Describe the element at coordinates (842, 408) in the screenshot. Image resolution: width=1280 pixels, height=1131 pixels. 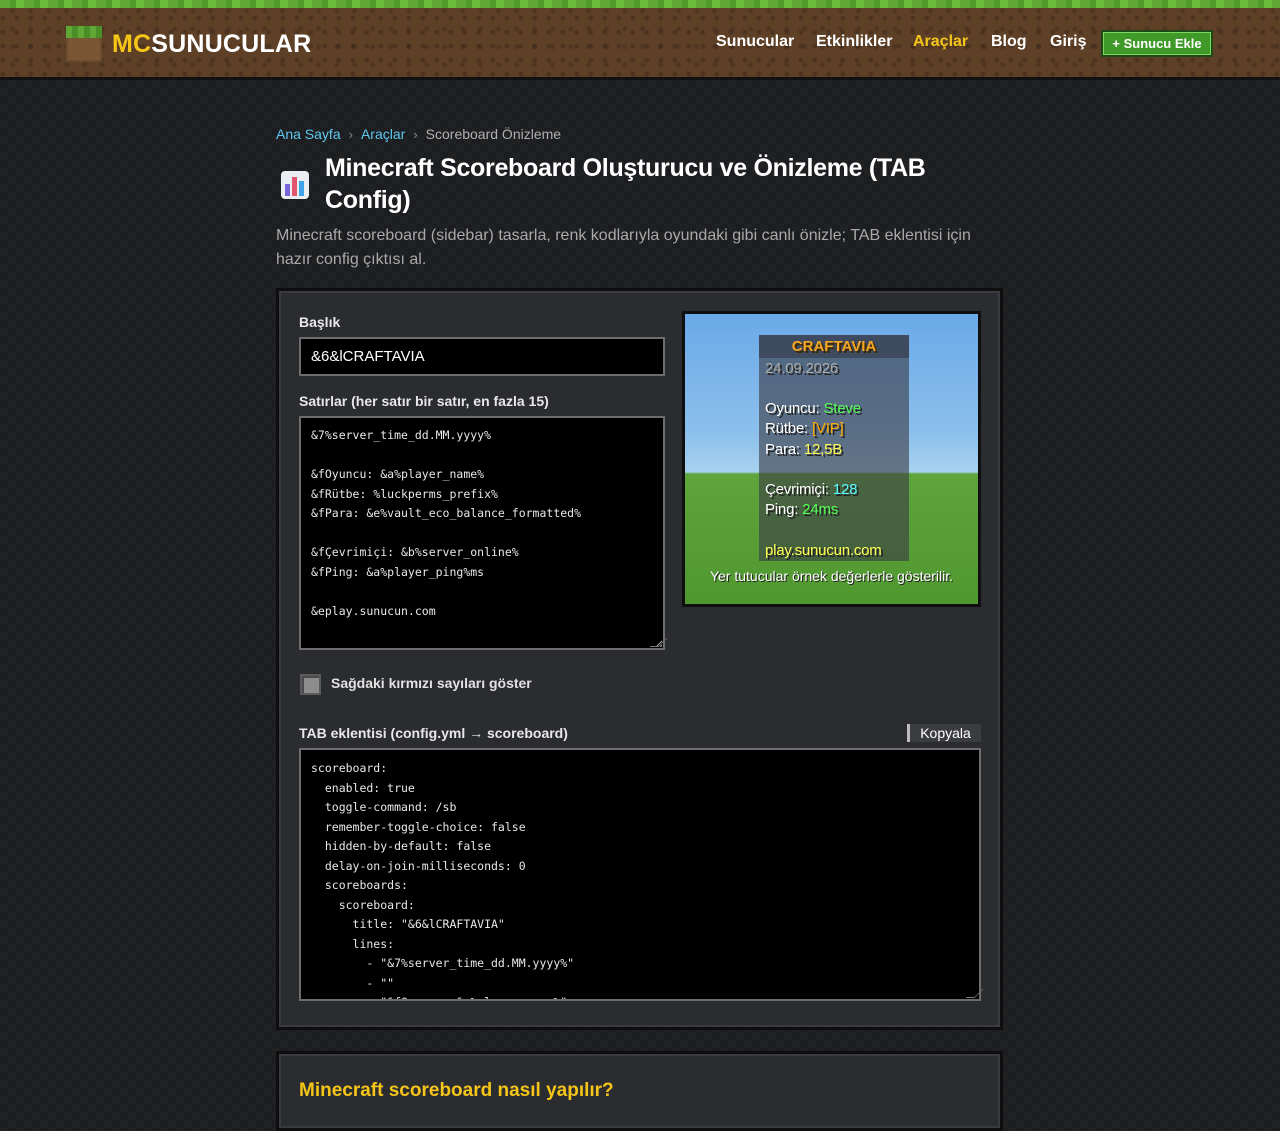
I see `player-value: Steve` at that location.